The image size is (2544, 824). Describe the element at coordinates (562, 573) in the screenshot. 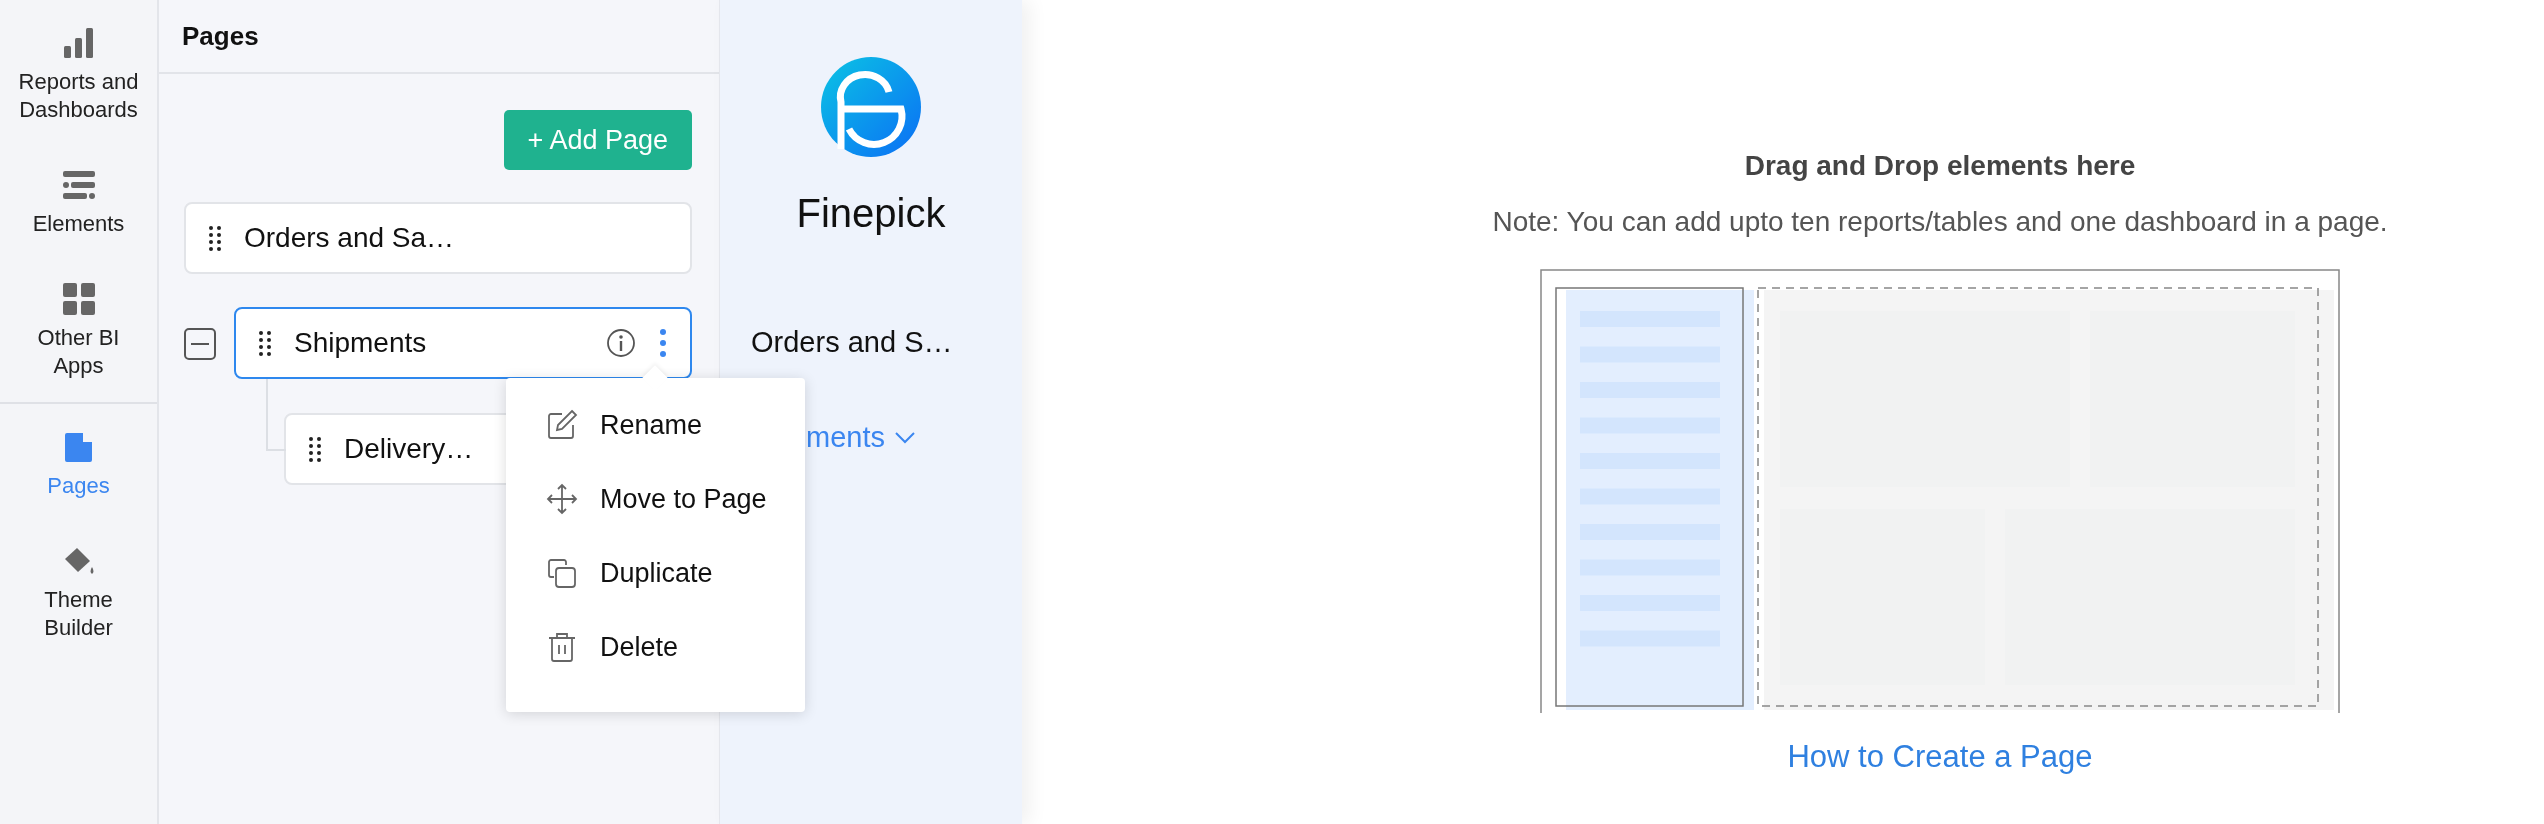

I see `duplicate-icon` at that location.